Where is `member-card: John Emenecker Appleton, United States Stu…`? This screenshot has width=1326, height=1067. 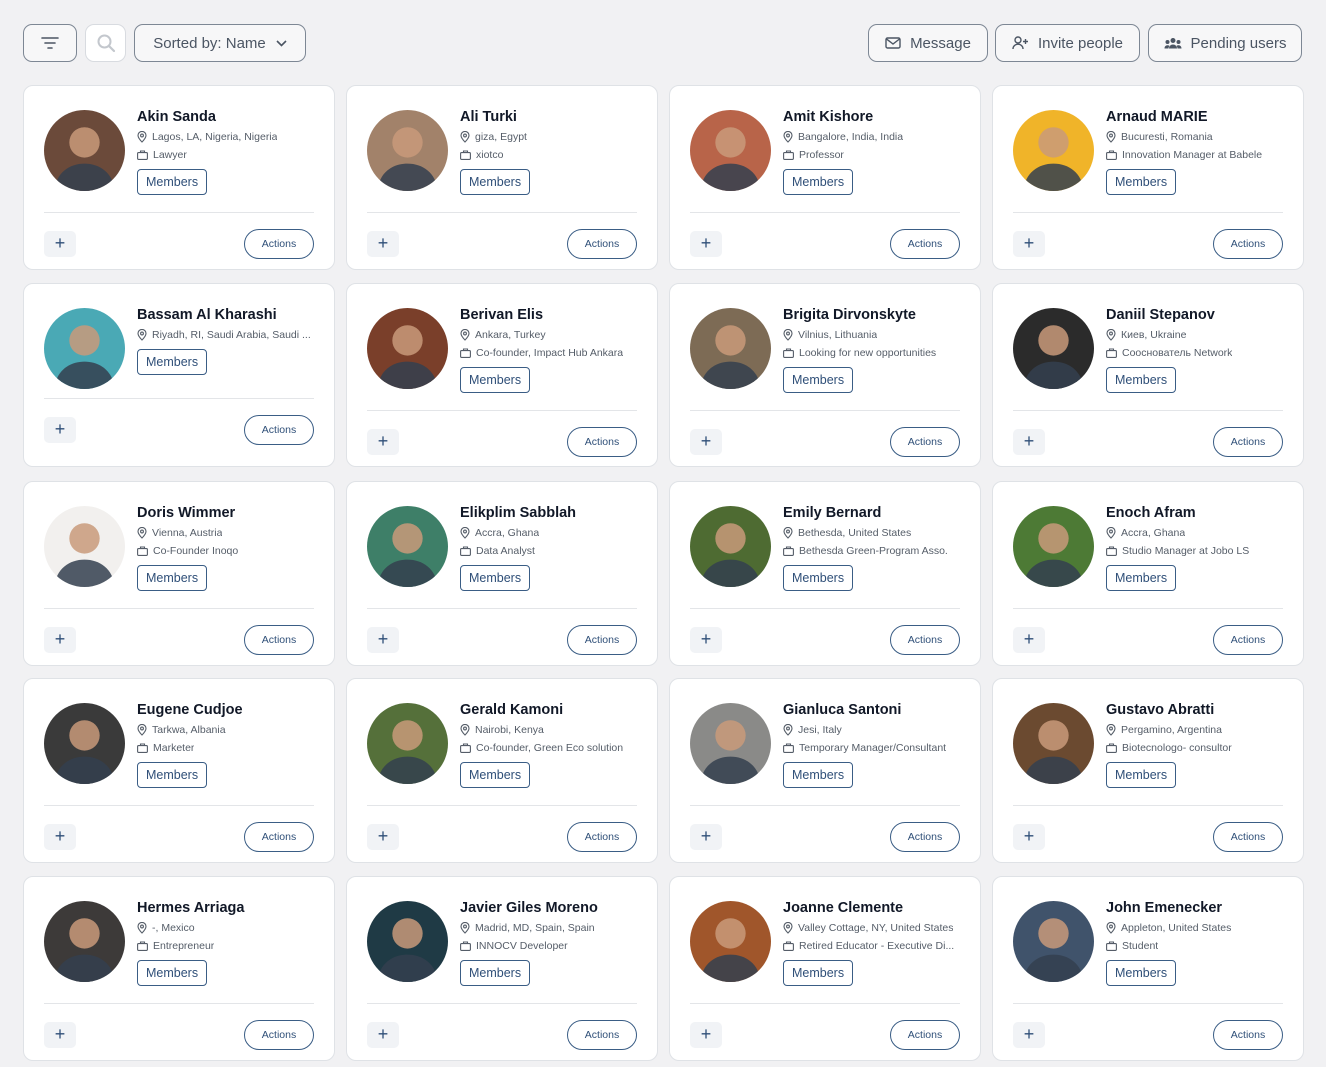 member-card: John Emenecker Appleton, United States Stu… is located at coordinates (1148, 968).